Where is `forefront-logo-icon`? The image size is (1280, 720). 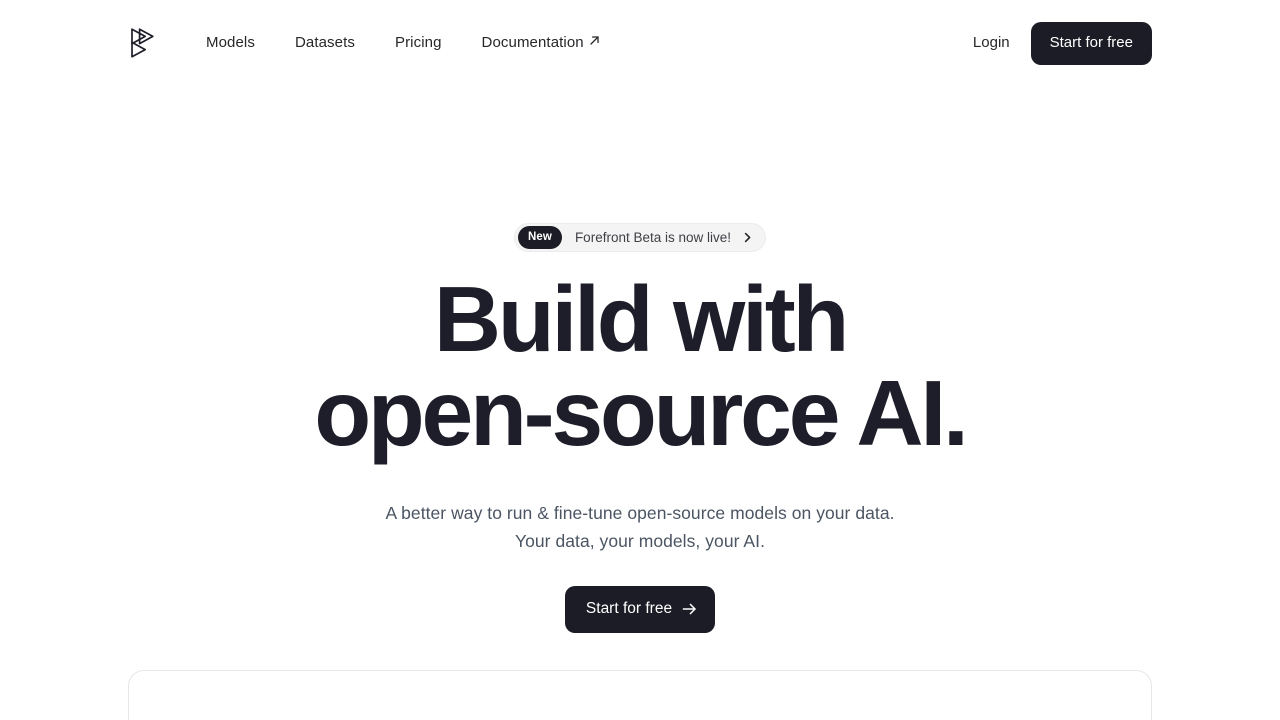 forefront-logo-icon is located at coordinates (143, 43).